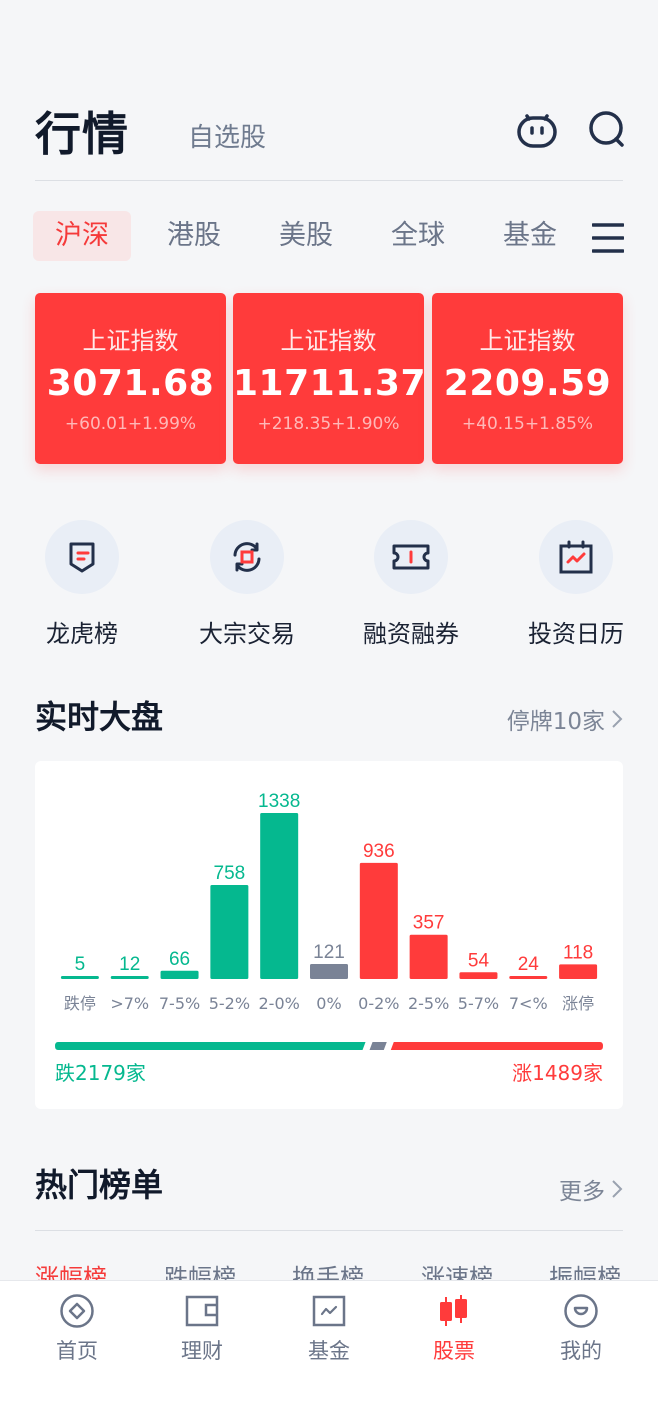 Image resolution: width=658 pixels, height=1425 pixels. I want to click on market-tabs: 沪深 港股 美股 全球 基金, so click(329, 236).